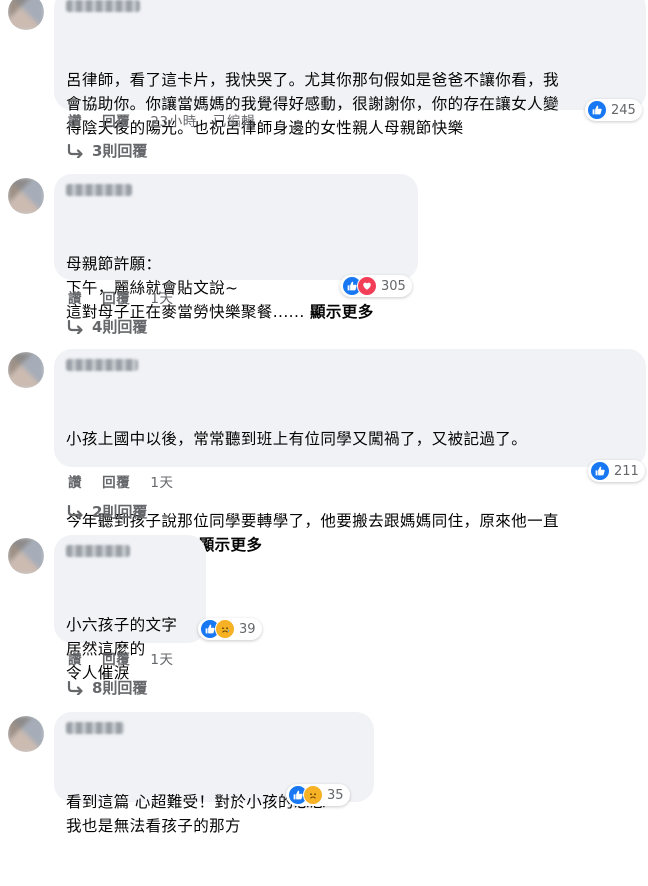 The height and width of the screenshot is (886, 648). I want to click on reaction-count: 211, so click(626, 471).